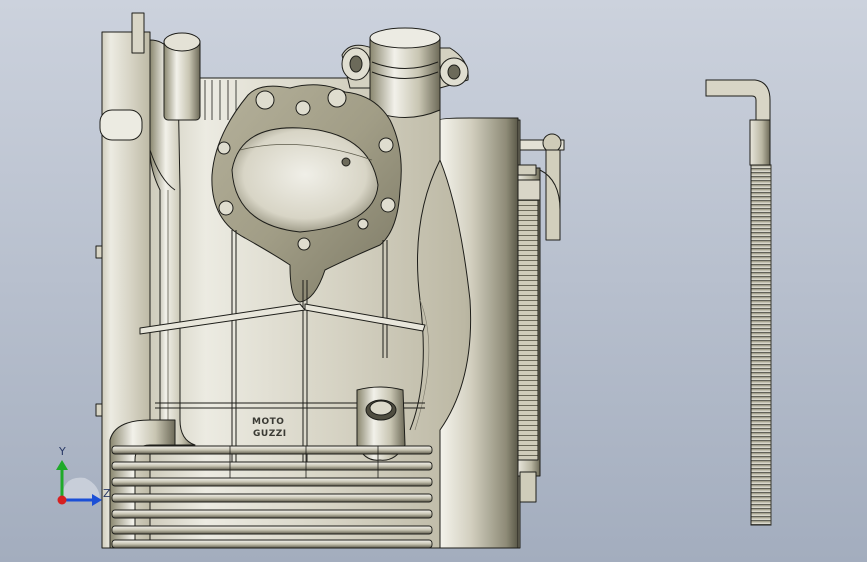  What do you see at coordinates (121, 125) in the screenshot?
I see `left-flange-boss` at bounding box center [121, 125].